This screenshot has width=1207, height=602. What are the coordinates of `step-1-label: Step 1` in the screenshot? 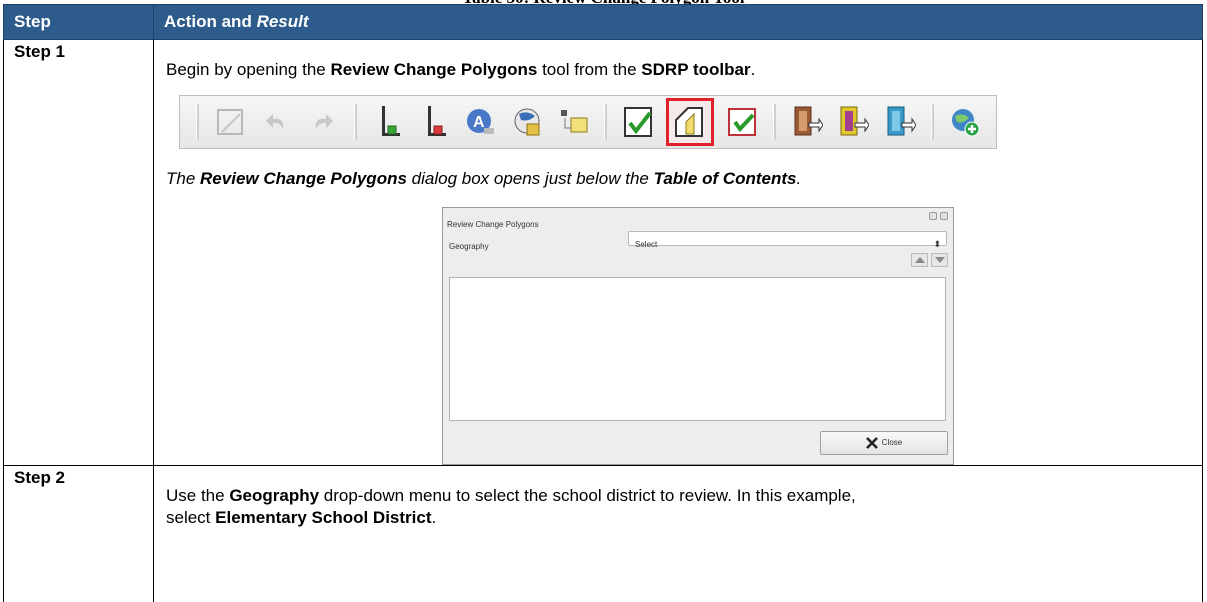 It's located at (78, 252).